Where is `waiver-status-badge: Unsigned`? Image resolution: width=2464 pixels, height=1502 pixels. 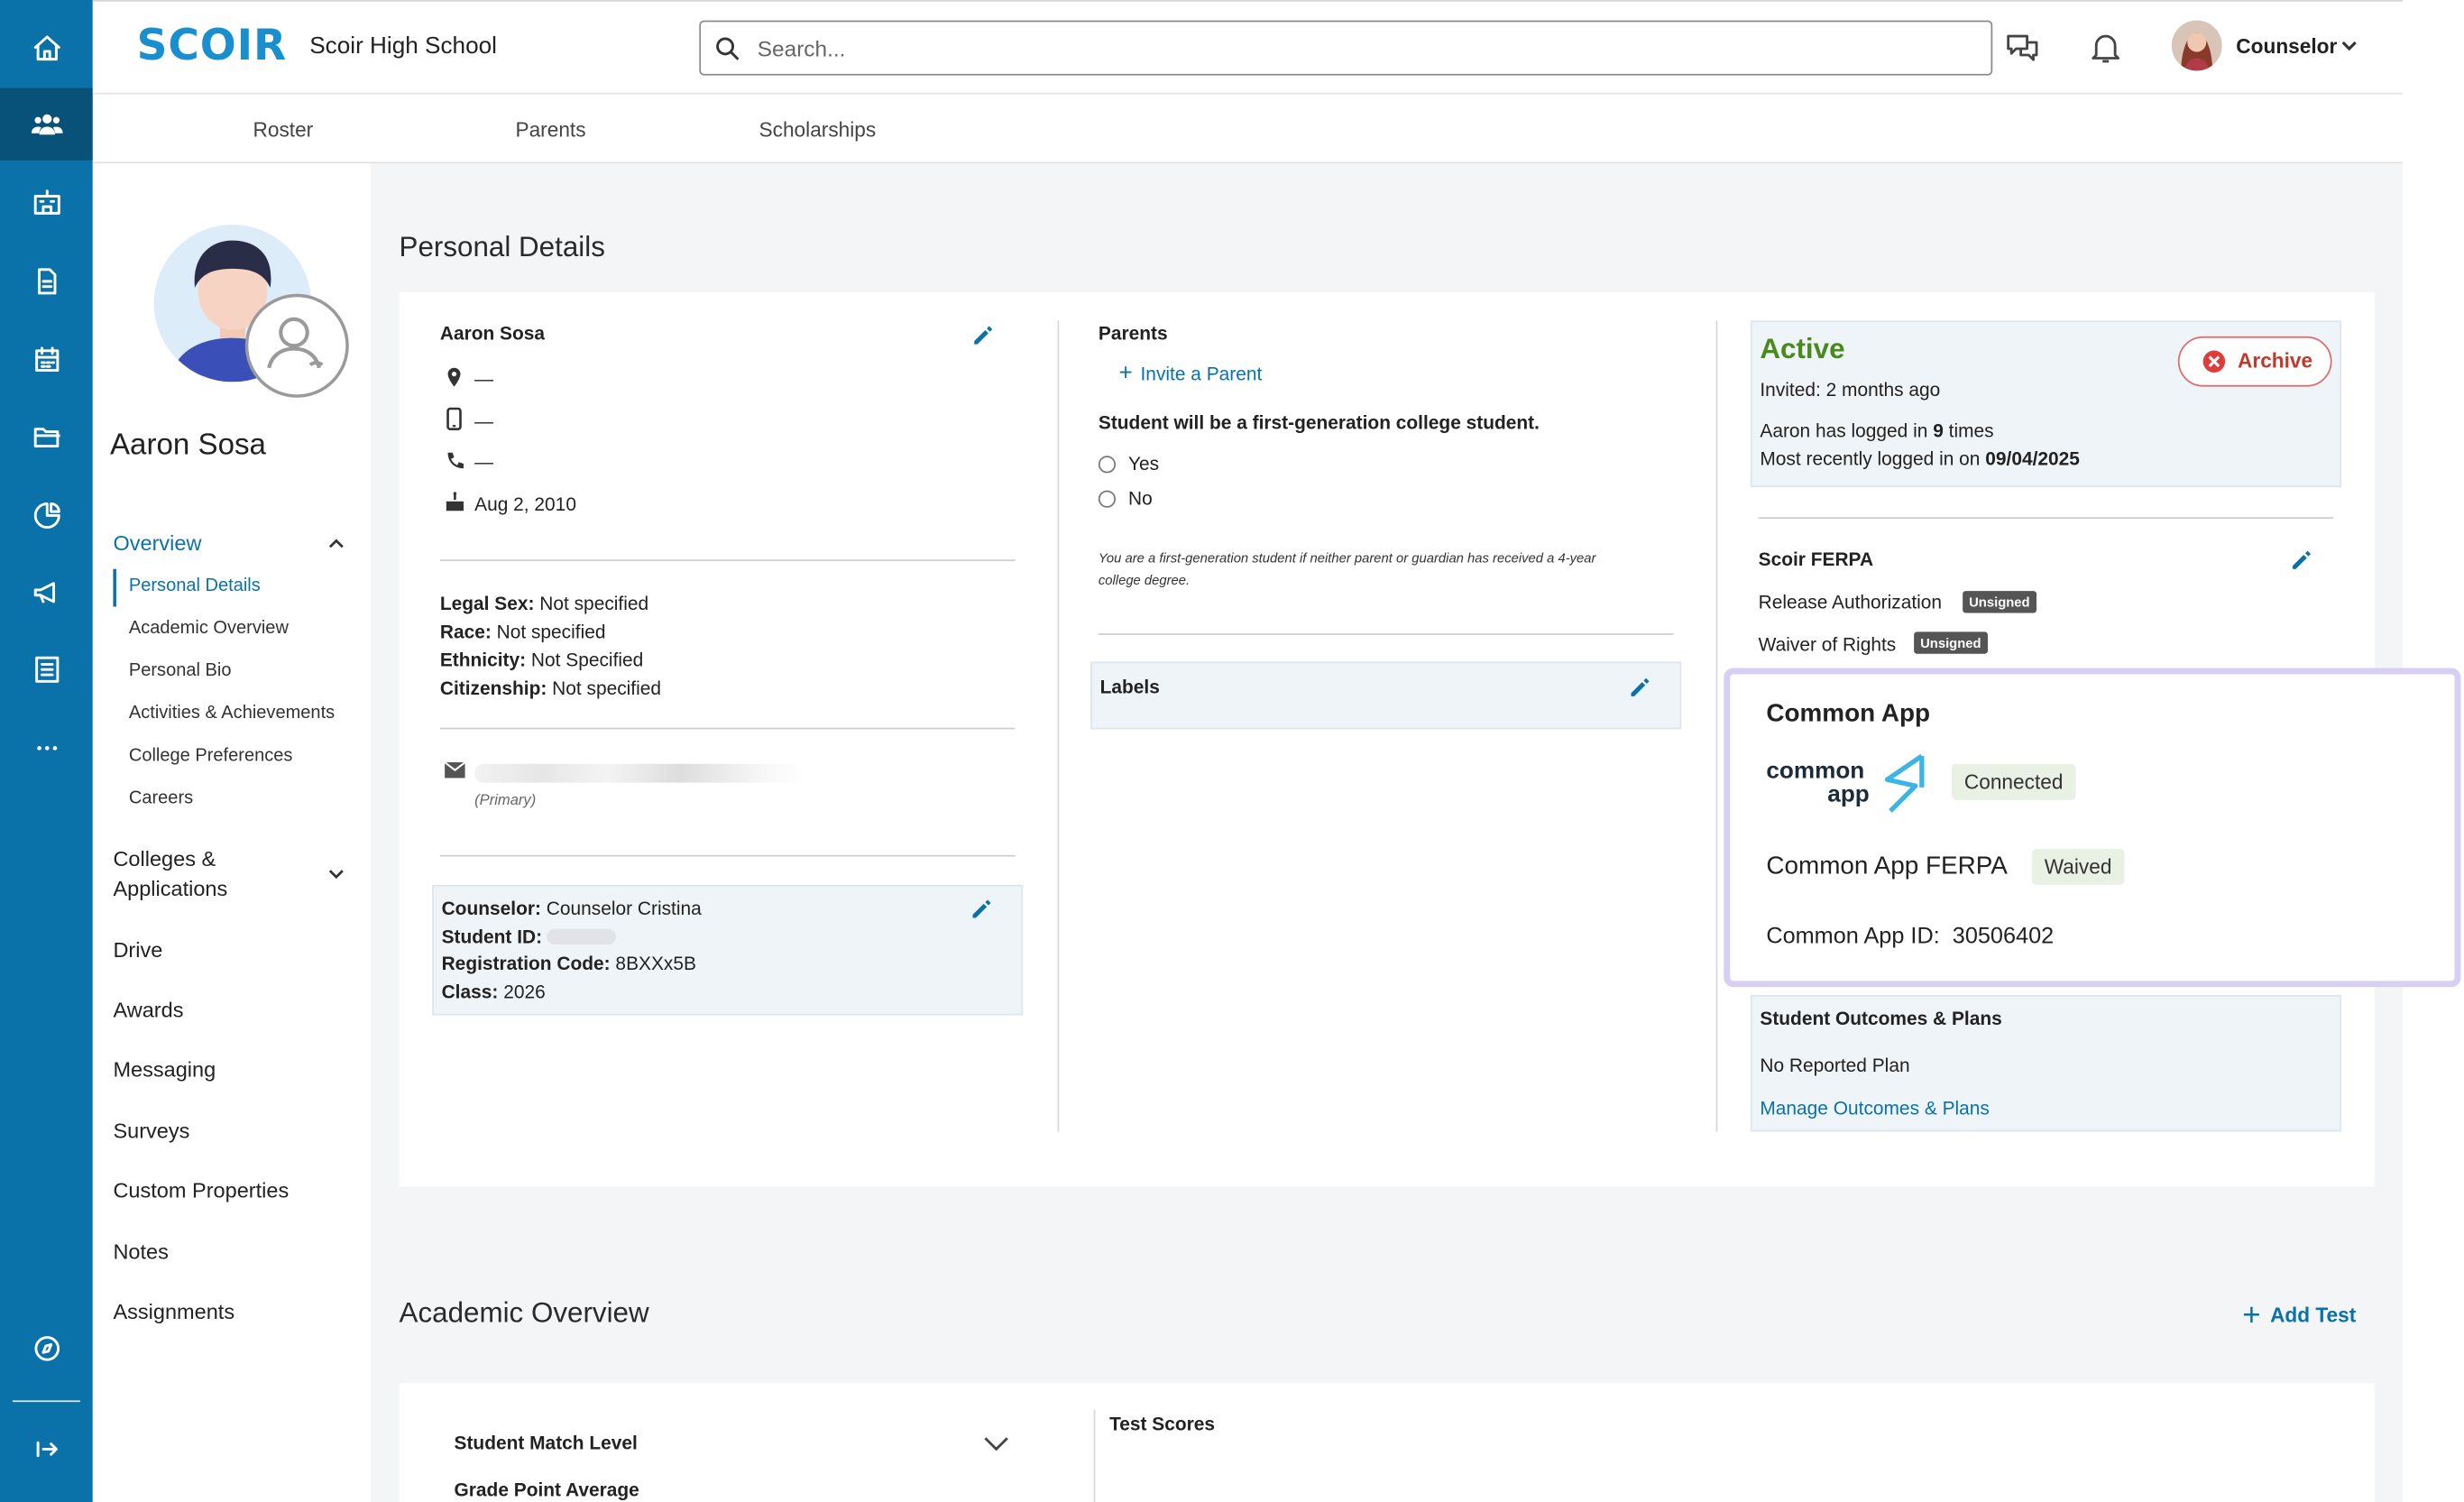
waiver-status-badge: Unsigned is located at coordinates (1951, 642).